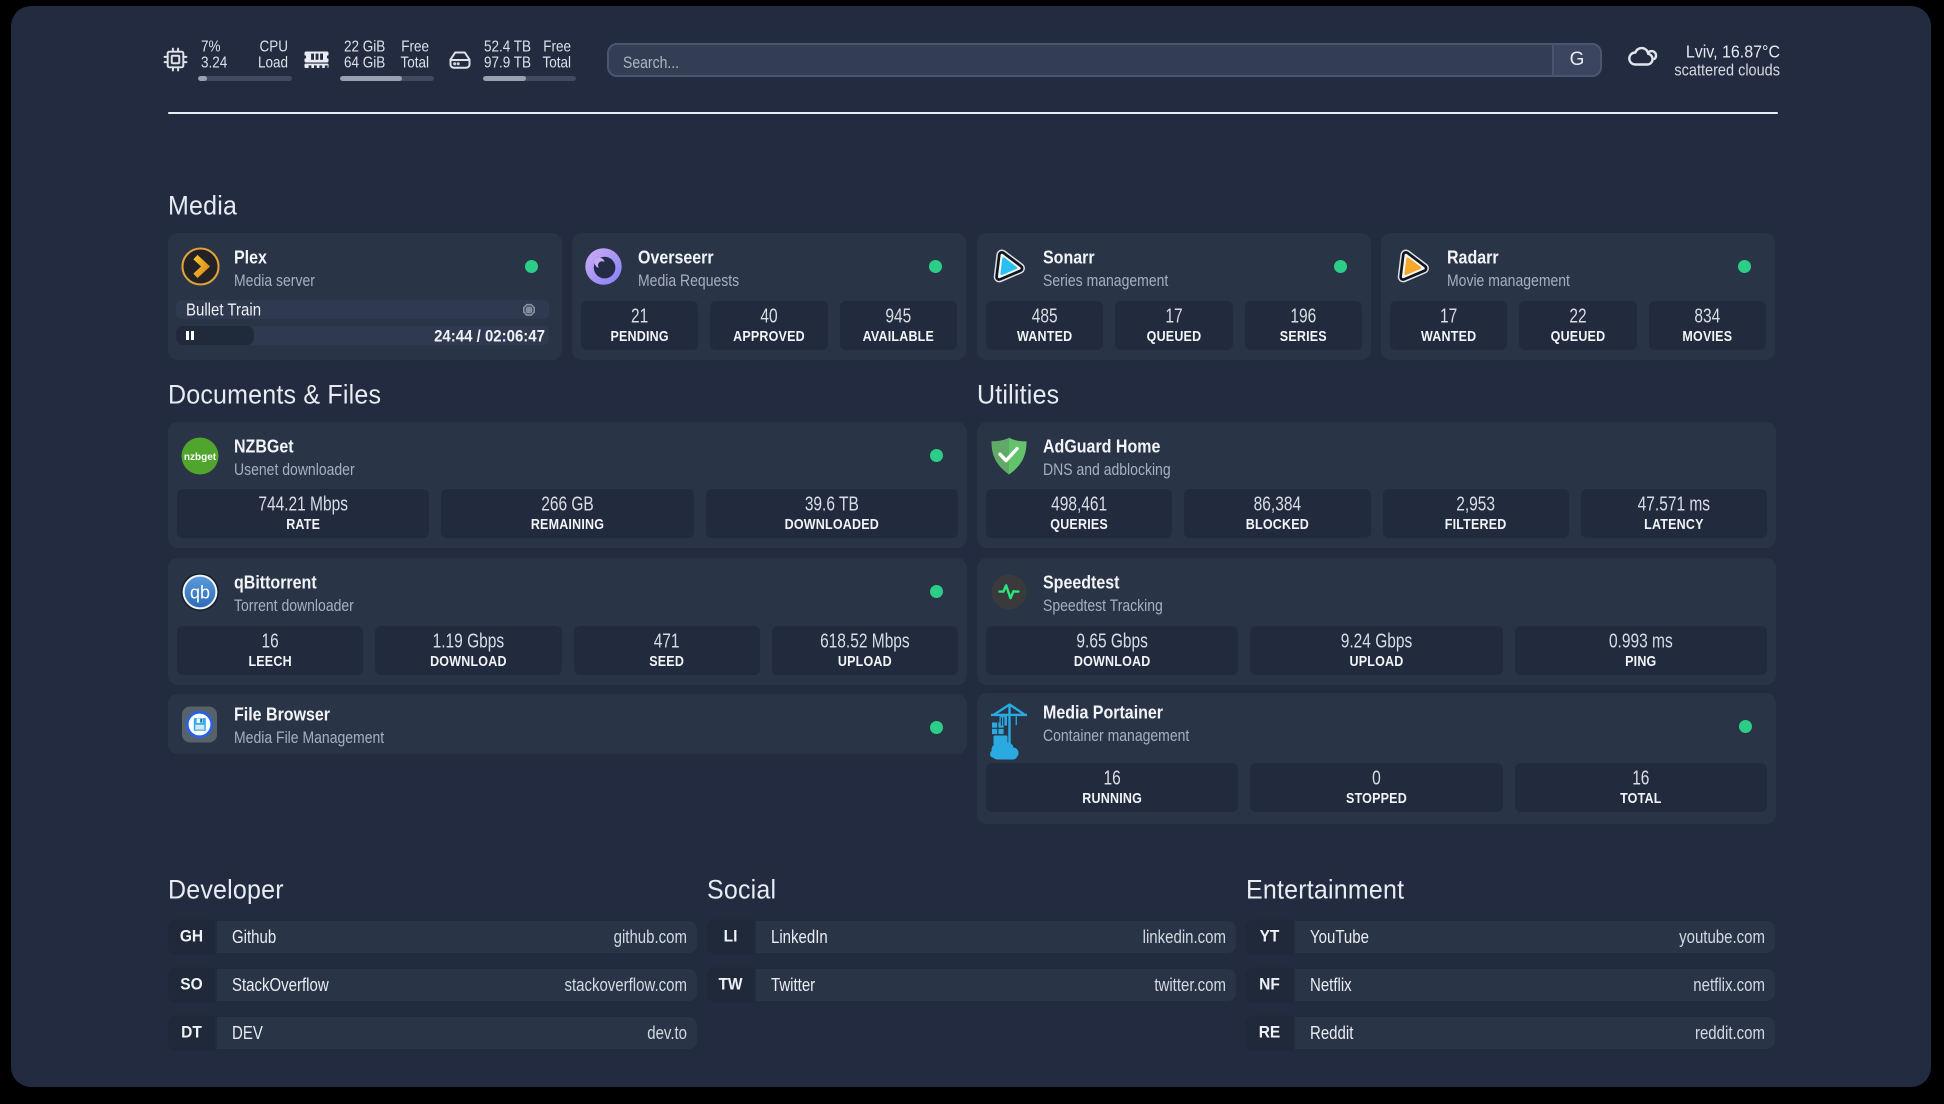 This screenshot has height=1104, width=1944. I want to click on svg-text: nzbget, so click(200, 457).